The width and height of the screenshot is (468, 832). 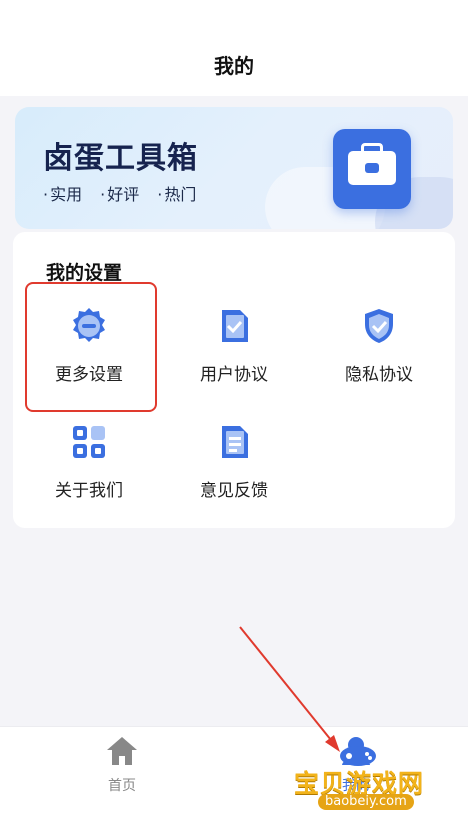 I want to click on about-us-label: 关于我们, so click(x=89, y=491).